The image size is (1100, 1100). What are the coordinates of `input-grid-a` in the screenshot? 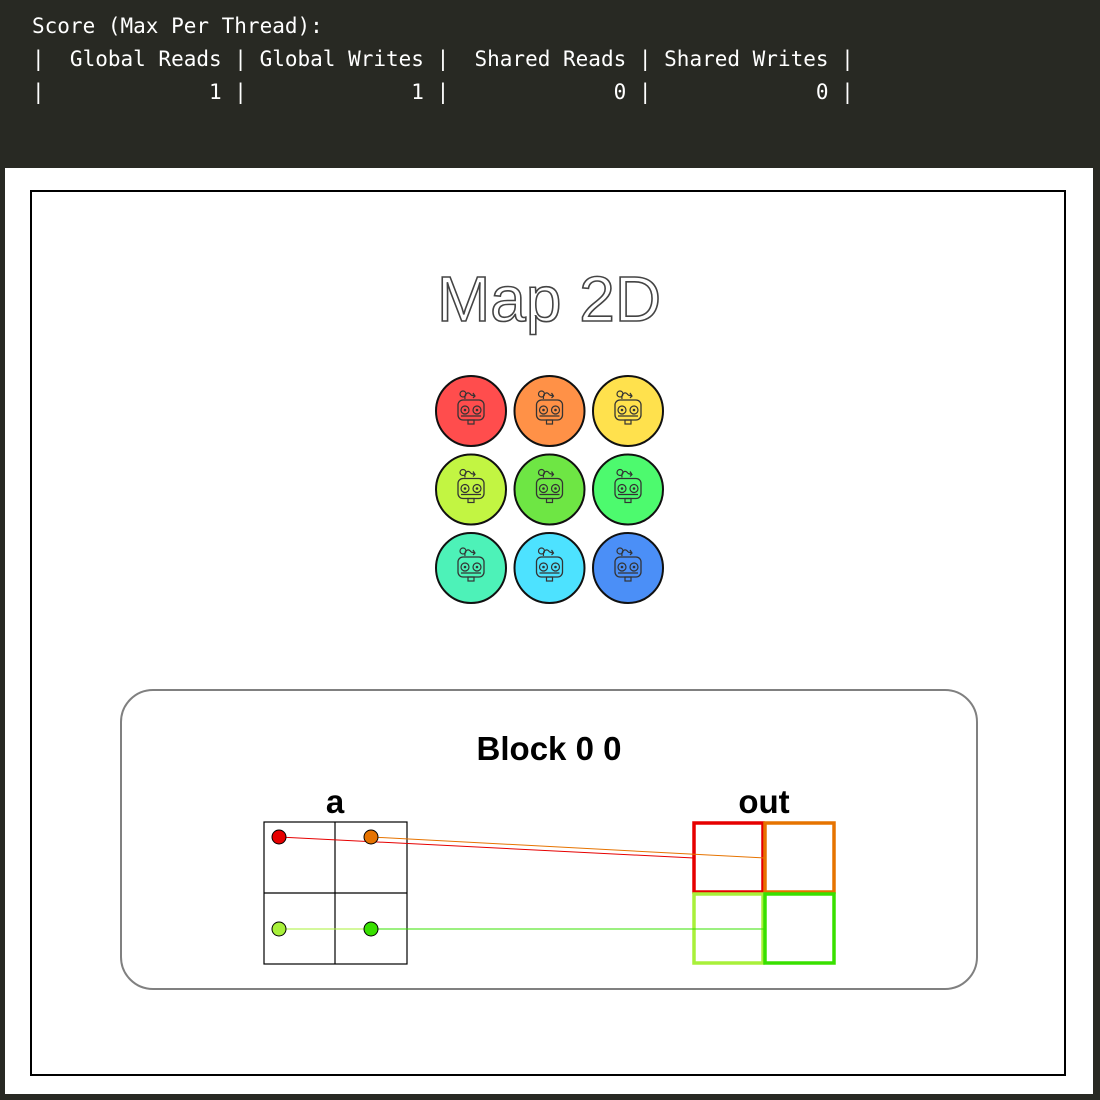 It's located at (335, 893).